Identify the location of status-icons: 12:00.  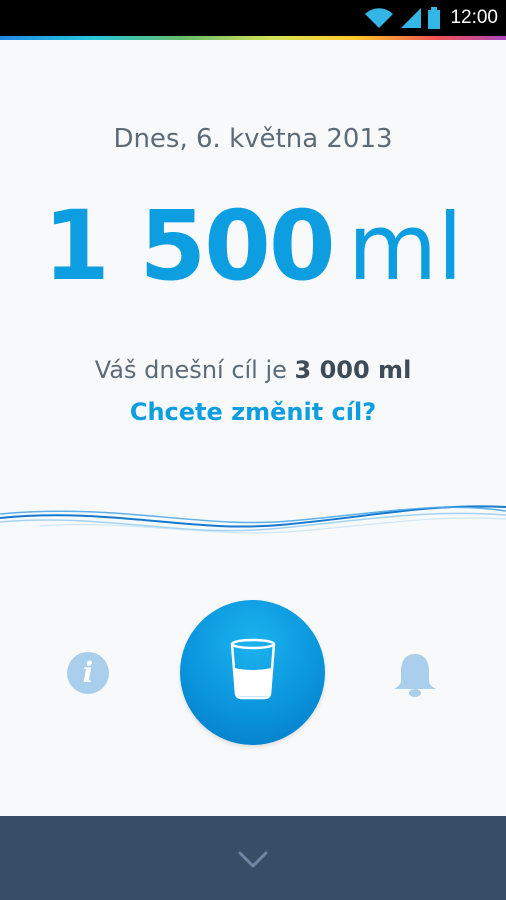
(431, 18).